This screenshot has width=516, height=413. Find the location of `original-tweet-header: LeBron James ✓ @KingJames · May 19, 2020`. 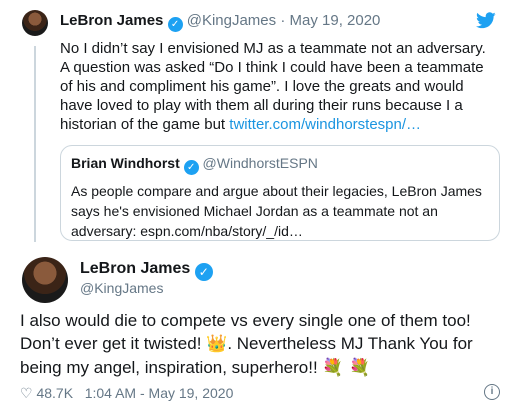

original-tweet-header: LeBron James ✓ @KingJames · May 19, 2020 is located at coordinates (220, 22).